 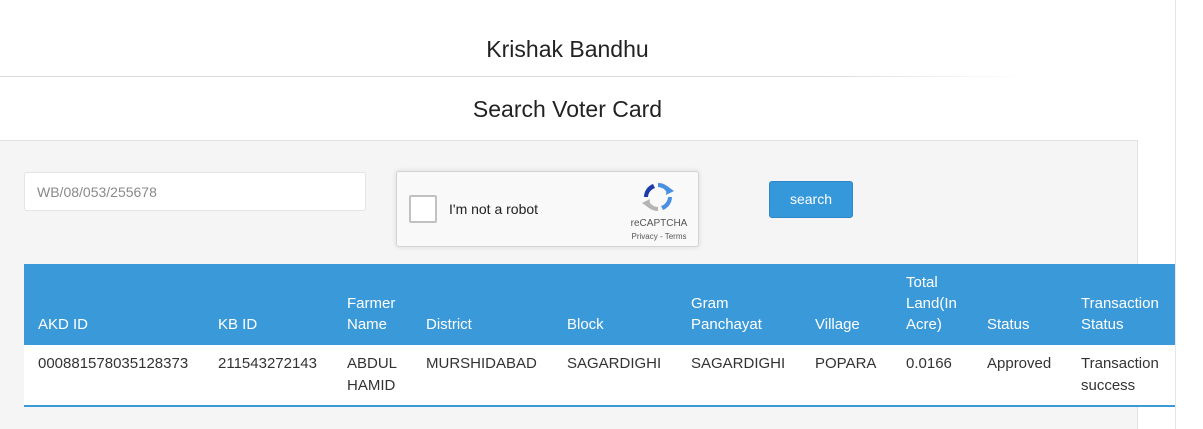 I want to click on recaptcha-logo-icon, so click(x=658, y=197).